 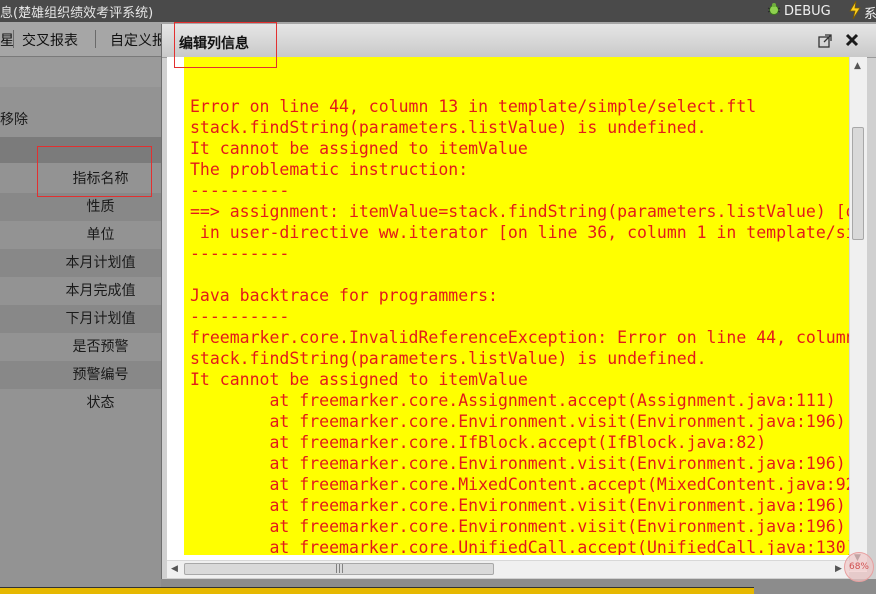 What do you see at coordinates (100, 403) in the screenshot?
I see `field-name: 状态` at bounding box center [100, 403].